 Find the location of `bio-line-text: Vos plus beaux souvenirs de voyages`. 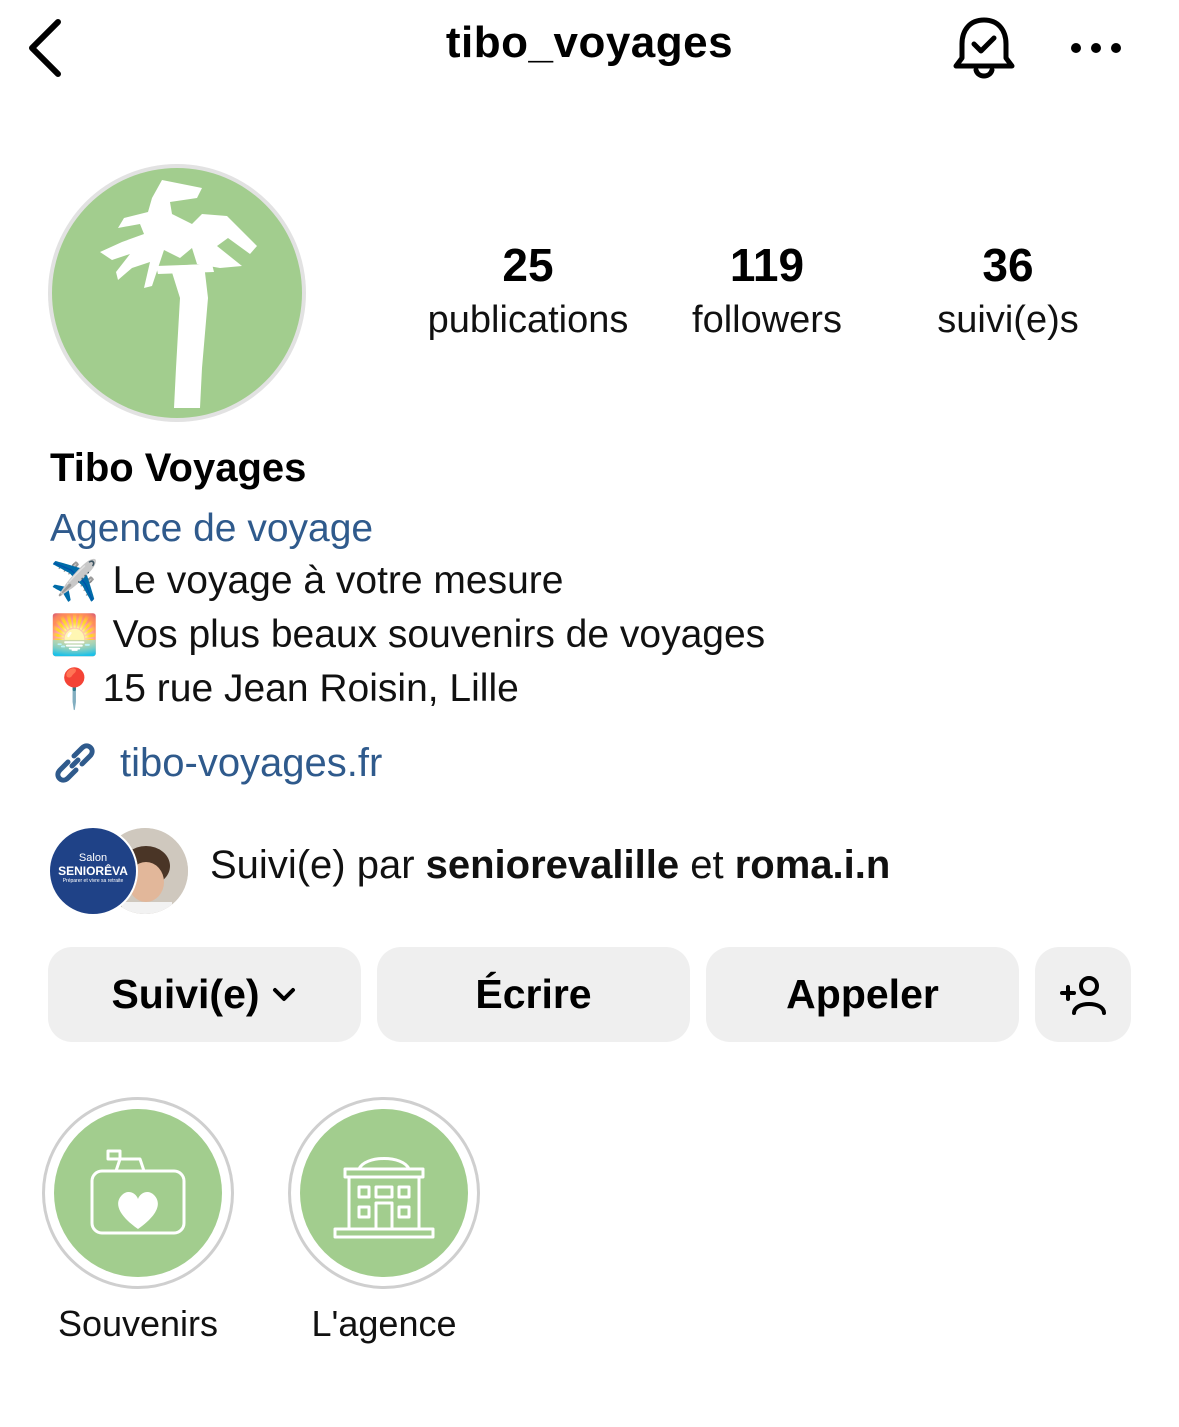

bio-line-text: Vos plus beaux souvenirs de voyages is located at coordinates (439, 634).